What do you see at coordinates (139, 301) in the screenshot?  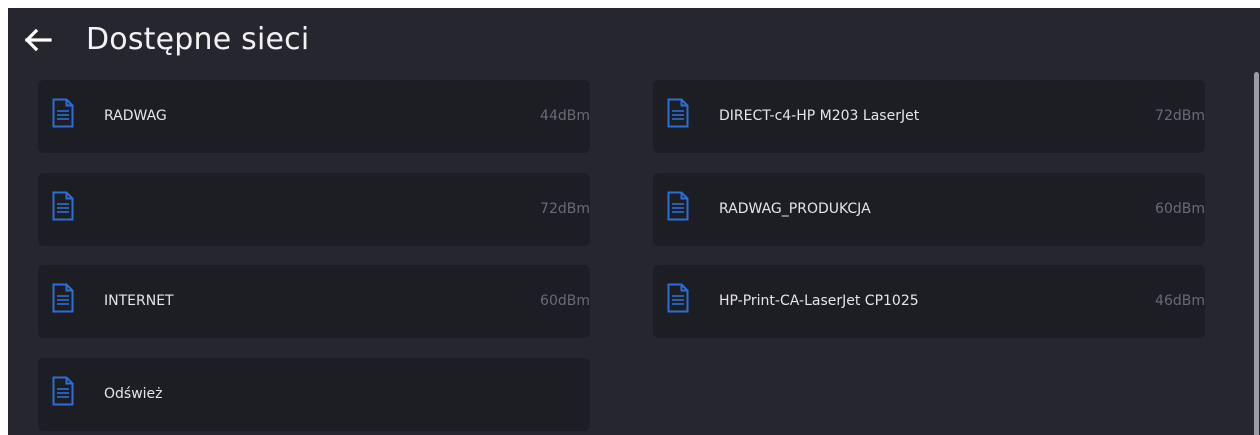 I see `network-name: INTERNET` at bounding box center [139, 301].